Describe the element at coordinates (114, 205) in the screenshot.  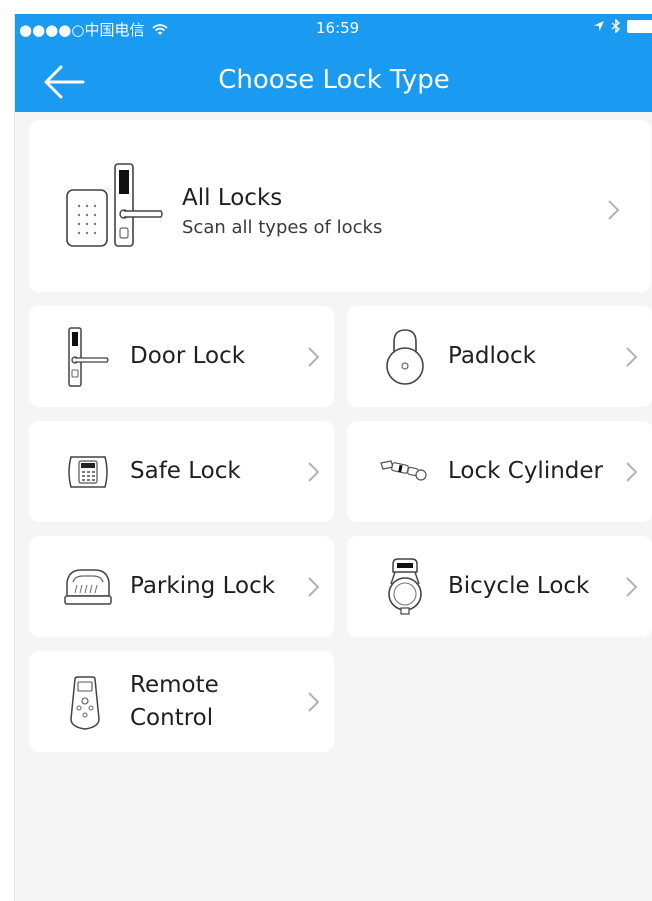
I see `keypad-door-lock-icon` at that location.